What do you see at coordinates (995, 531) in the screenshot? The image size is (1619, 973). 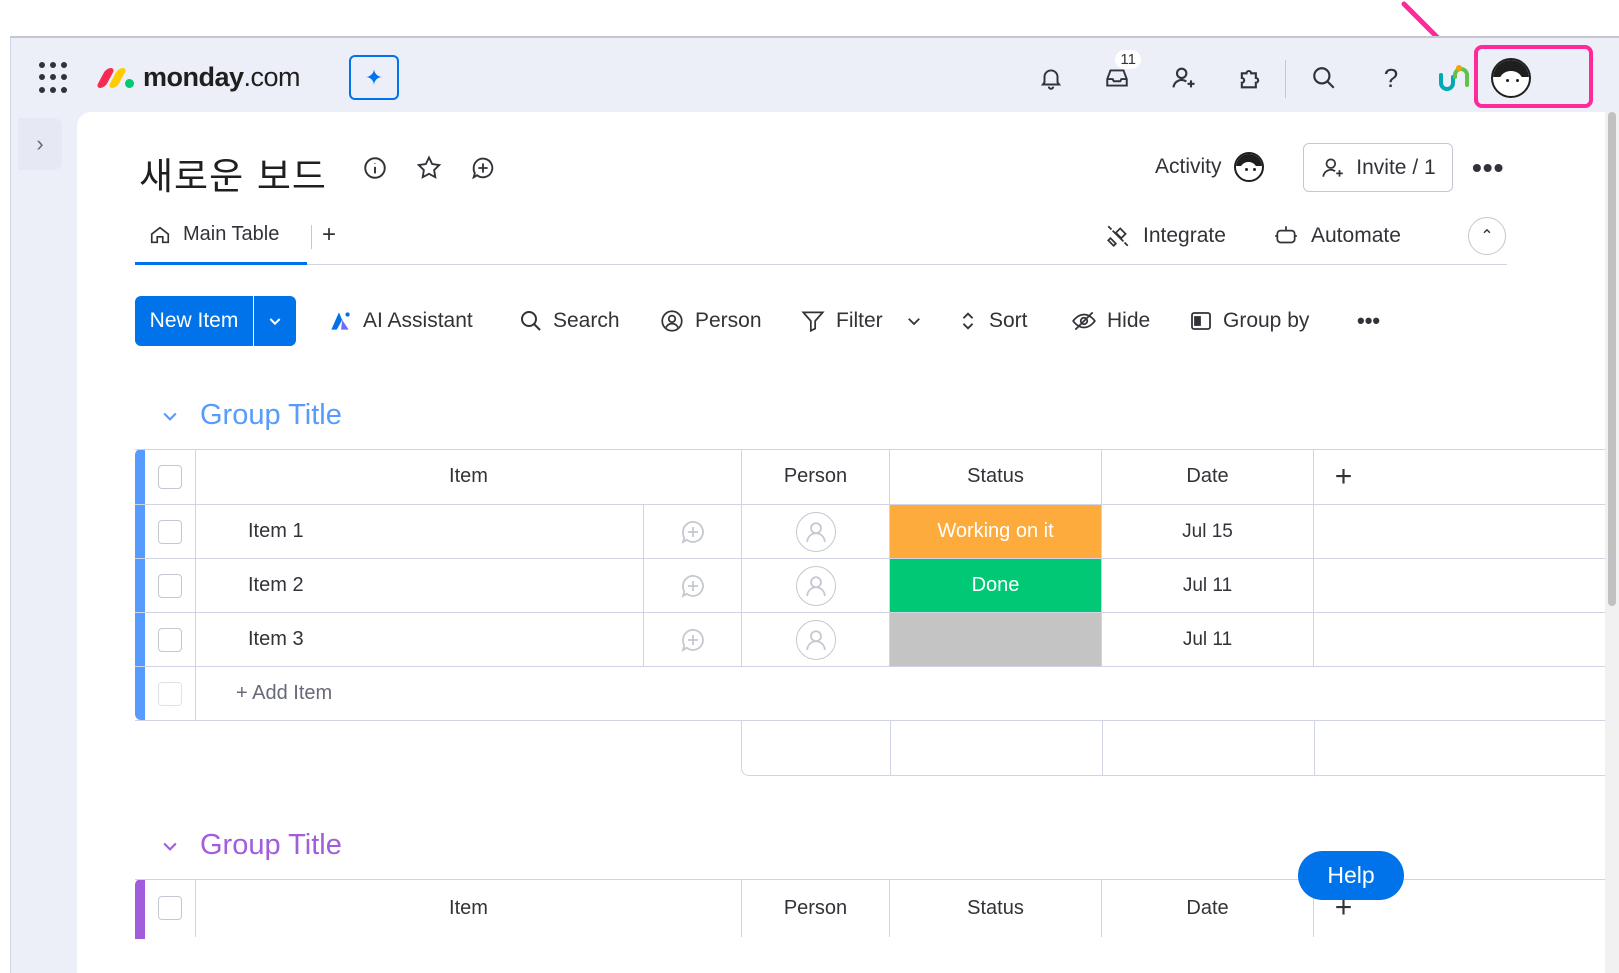 I see `status-cell: Working on it` at bounding box center [995, 531].